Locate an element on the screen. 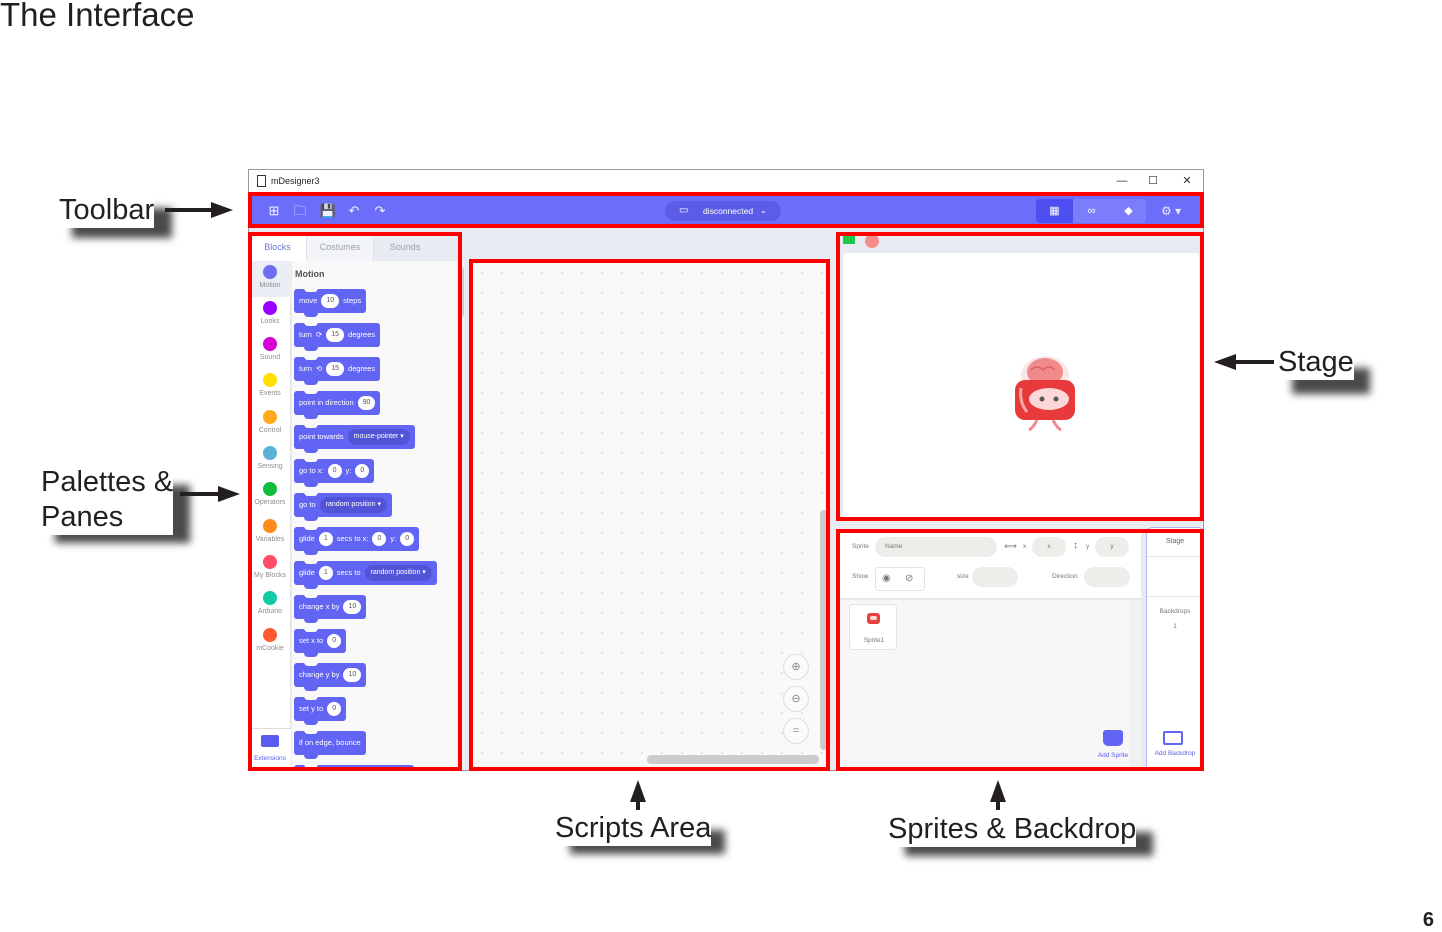  category-arduino: Arduino is located at coordinates (270, 605).